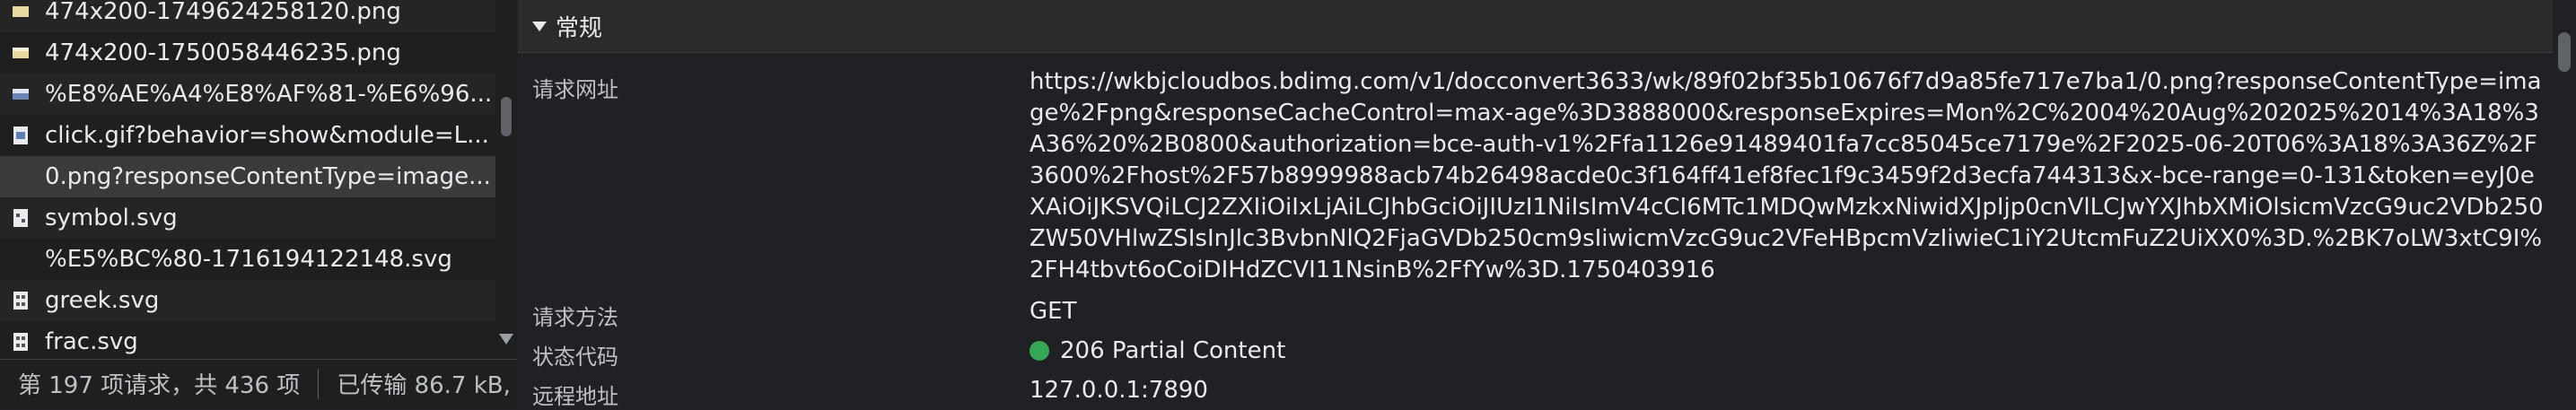 The height and width of the screenshot is (410, 2576). What do you see at coordinates (102, 301) in the screenshot?
I see `request-name: greek.svg` at bounding box center [102, 301].